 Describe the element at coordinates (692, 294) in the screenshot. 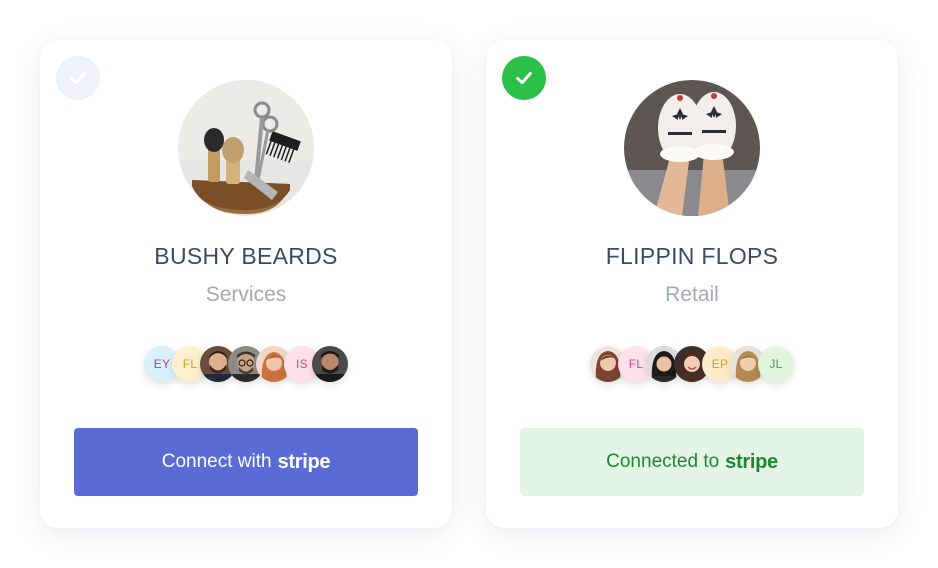

I see `business-category: Retail` at that location.